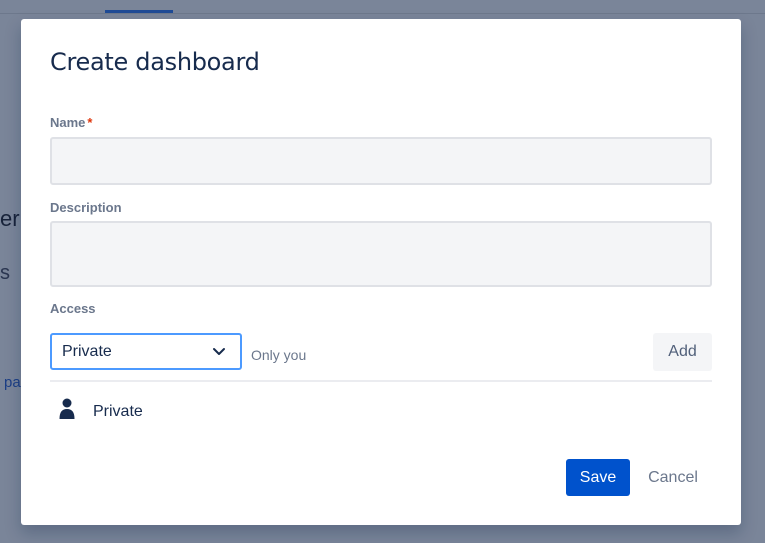  Describe the element at coordinates (381, 254) in the screenshot. I see `description-input` at that location.